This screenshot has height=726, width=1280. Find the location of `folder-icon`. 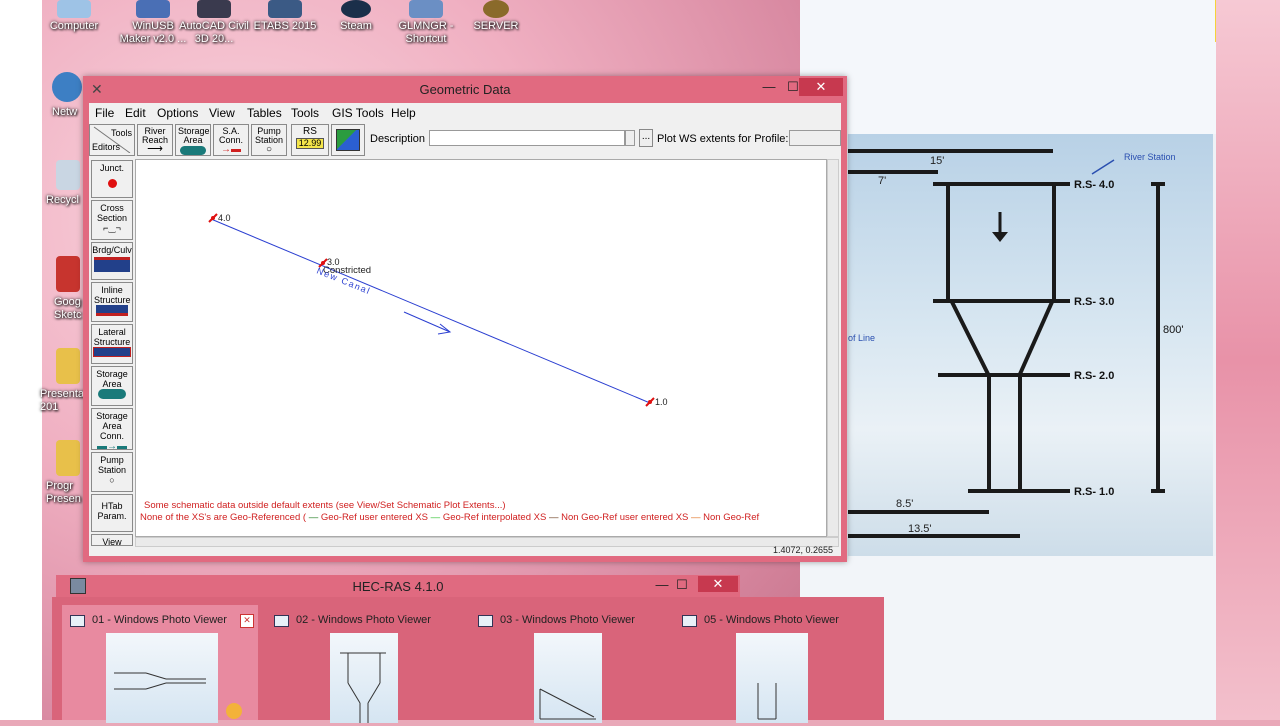

folder-icon is located at coordinates (68, 366).